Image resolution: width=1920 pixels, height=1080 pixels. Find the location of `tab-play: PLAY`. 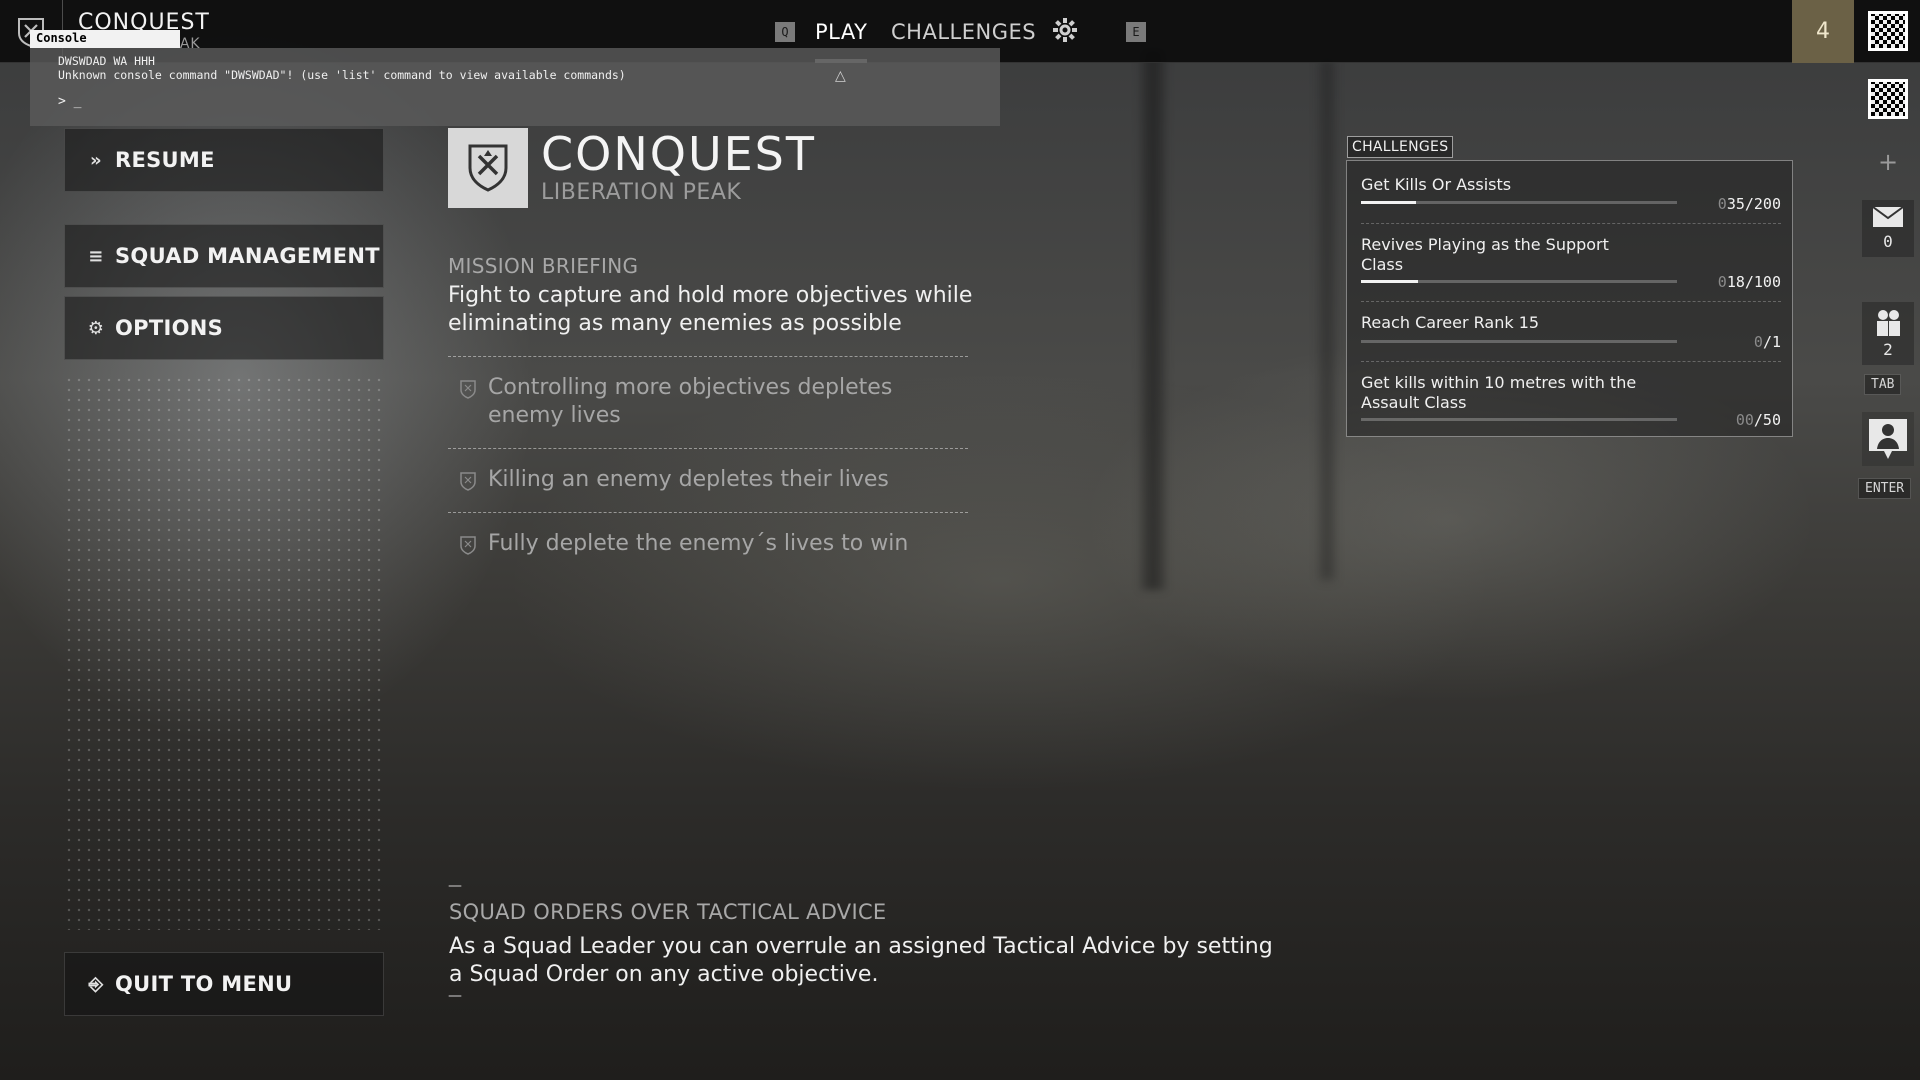

tab-play: PLAY is located at coordinates (841, 41).